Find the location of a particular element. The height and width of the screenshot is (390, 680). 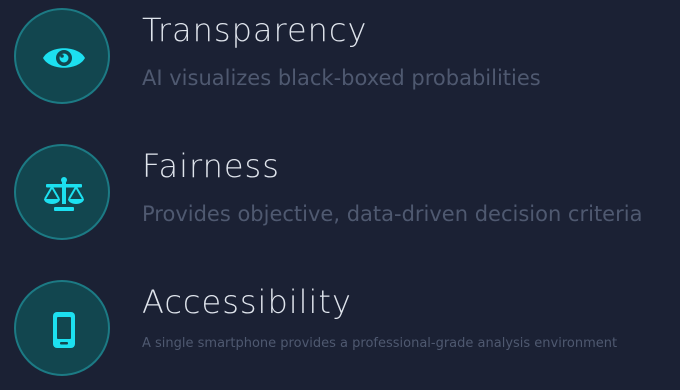

feature-description: AI visualizes black-boxed probabilities is located at coordinates (341, 78).